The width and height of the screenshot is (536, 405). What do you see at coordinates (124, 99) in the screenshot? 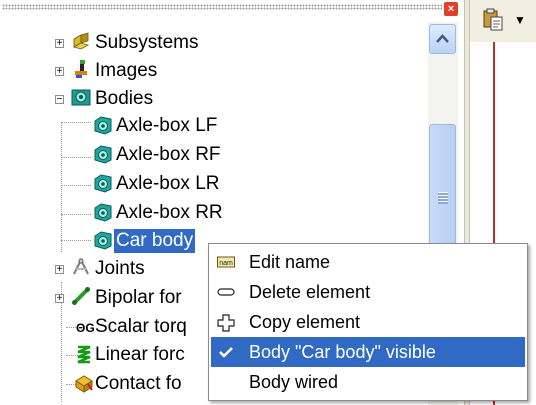
I see `tree-item-bodies: Bodies` at bounding box center [124, 99].